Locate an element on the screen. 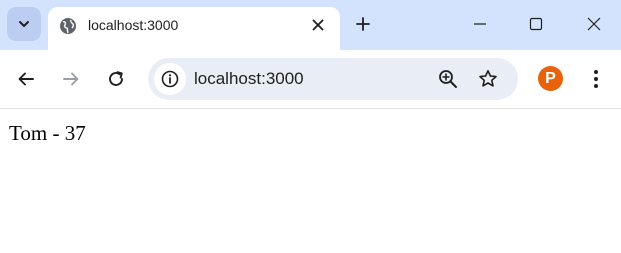 The image size is (621, 253). site-info-icon is located at coordinates (170, 79).